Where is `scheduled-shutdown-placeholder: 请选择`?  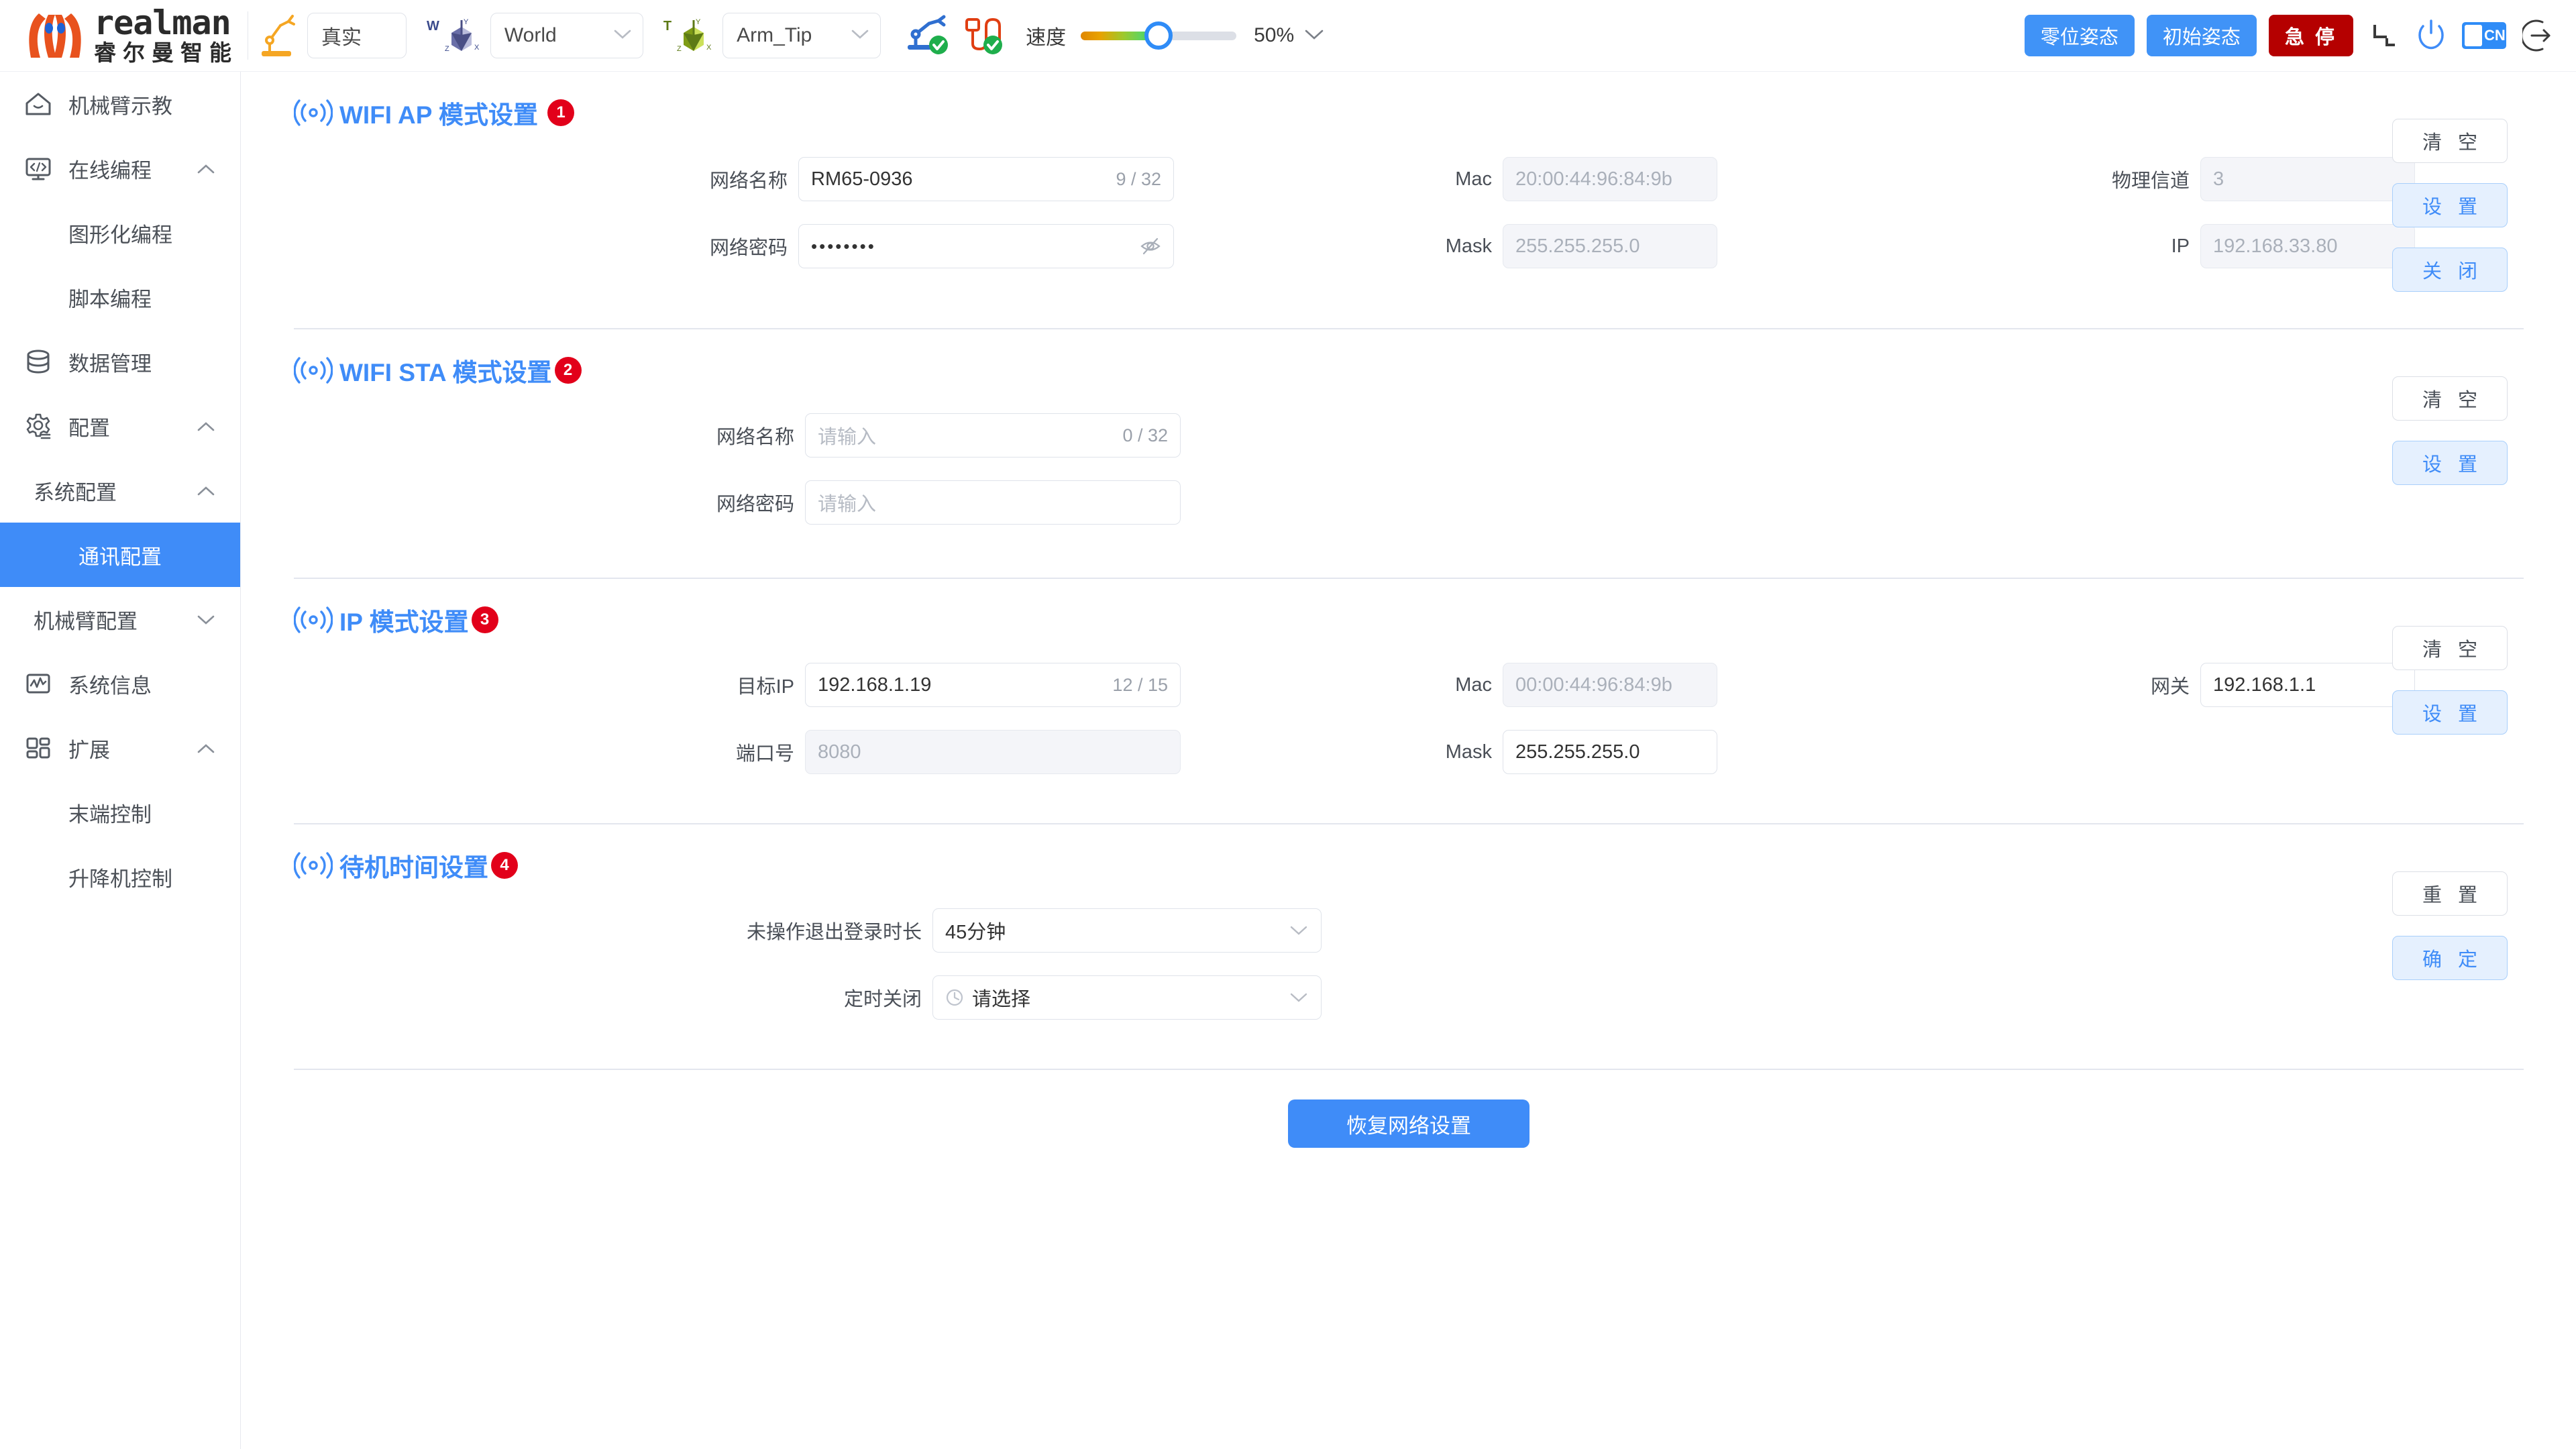
scheduled-shutdown-placeholder: 请选择 is located at coordinates (1001, 999).